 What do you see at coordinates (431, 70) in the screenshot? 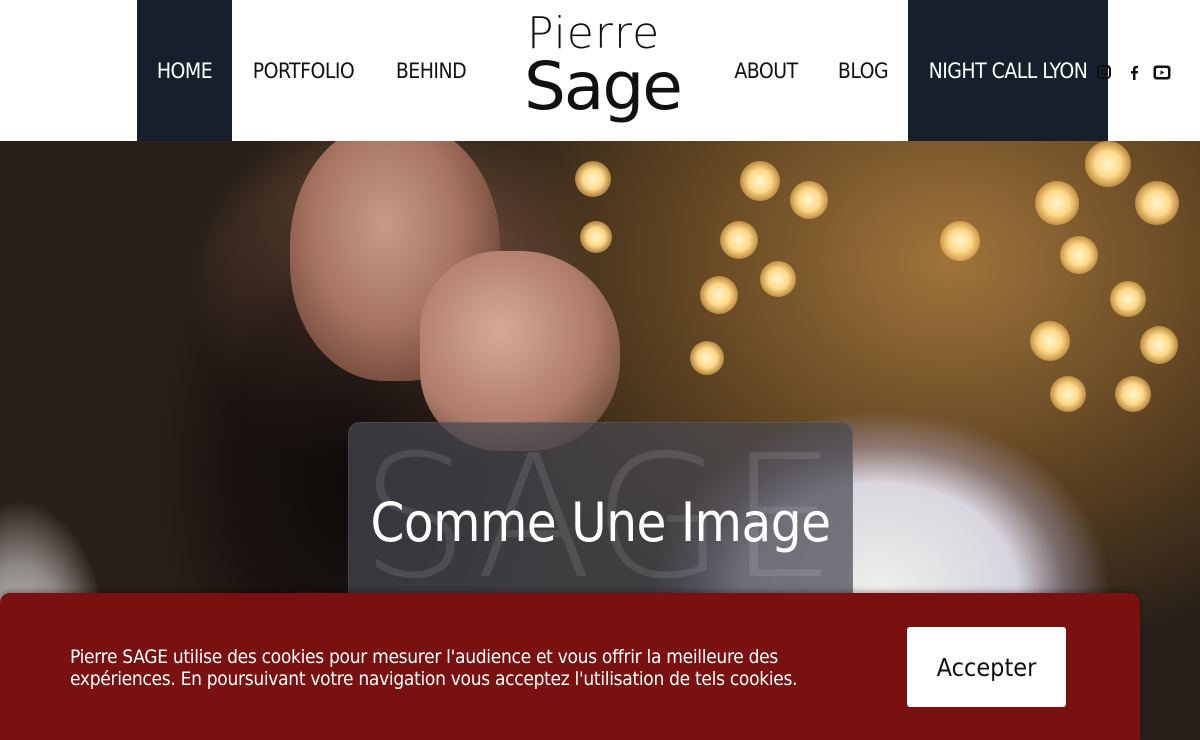
I see `nav-behind: BEHIND` at bounding box center [431, 70].